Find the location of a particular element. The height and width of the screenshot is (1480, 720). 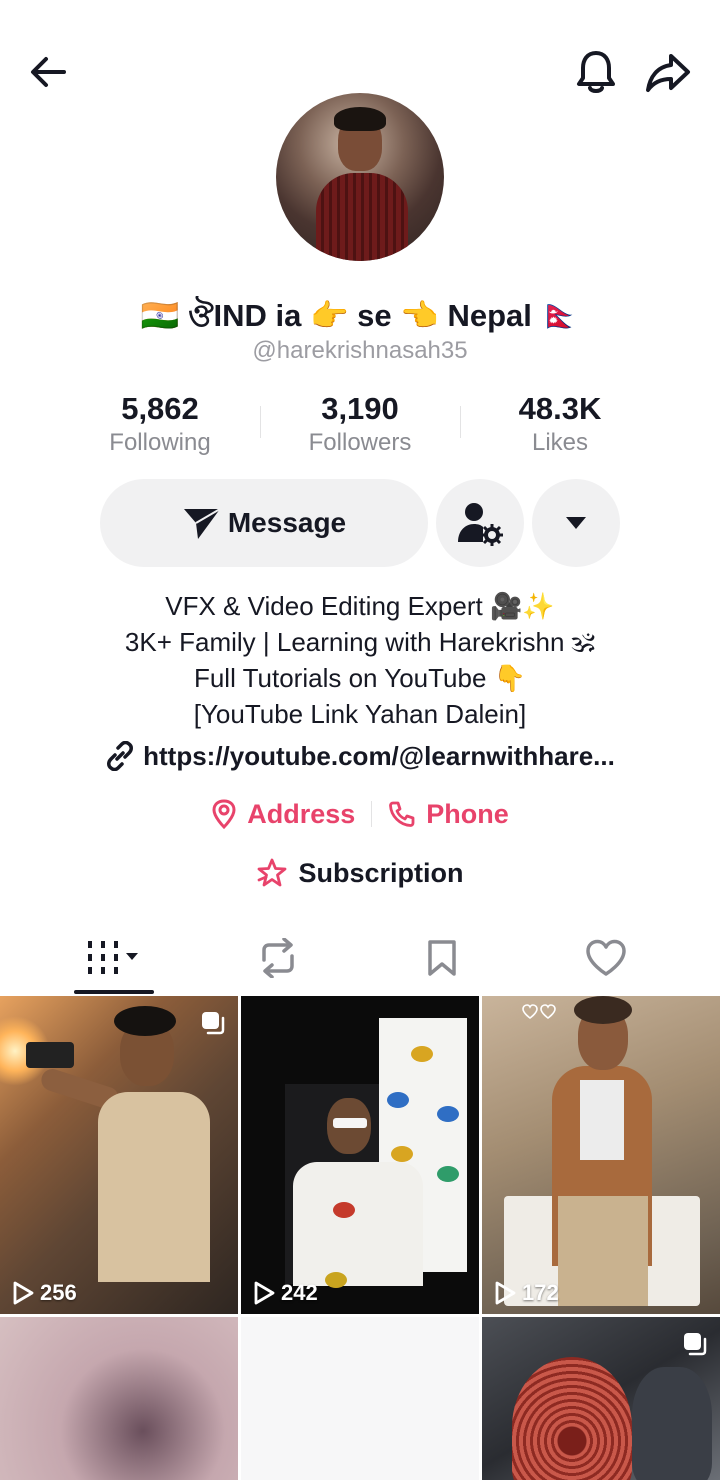

link-icon is located at coordinates (120, 756).